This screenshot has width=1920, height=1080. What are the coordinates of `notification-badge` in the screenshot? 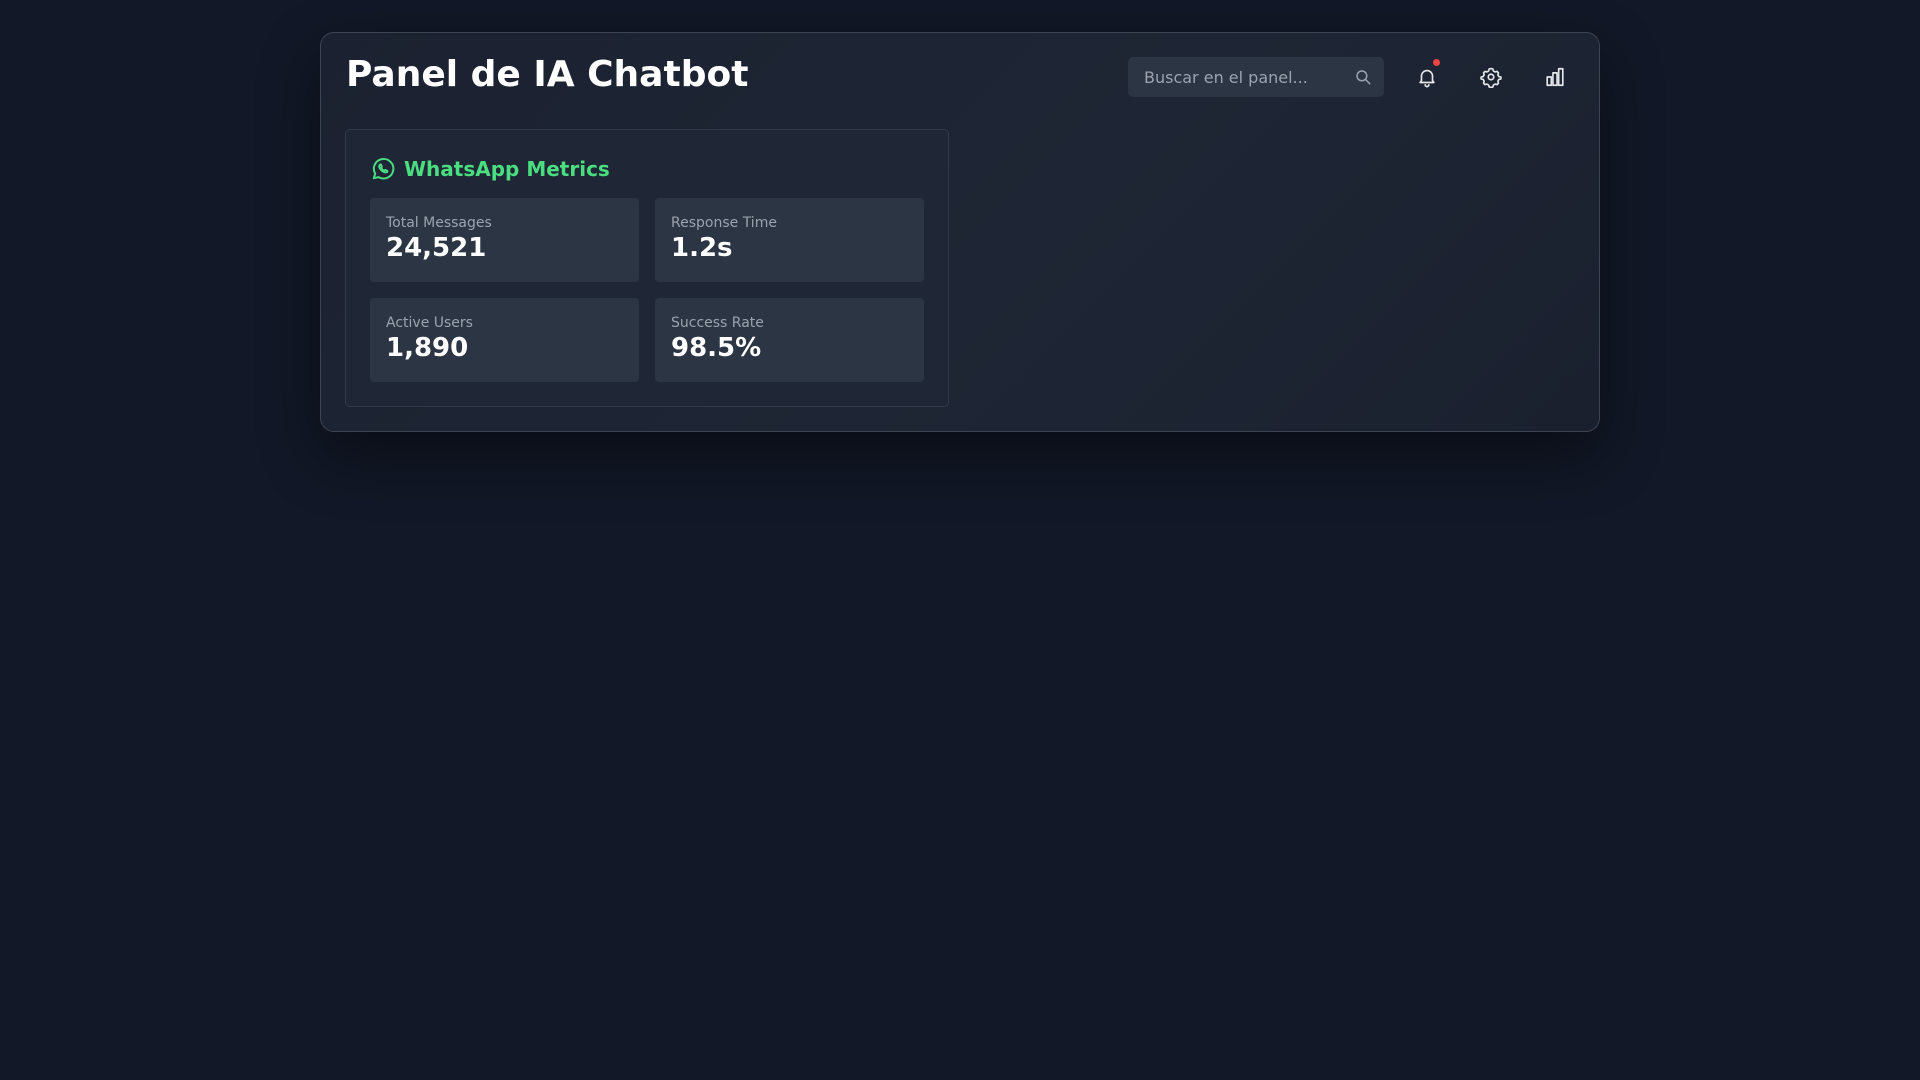 It's located at (1436, 62).